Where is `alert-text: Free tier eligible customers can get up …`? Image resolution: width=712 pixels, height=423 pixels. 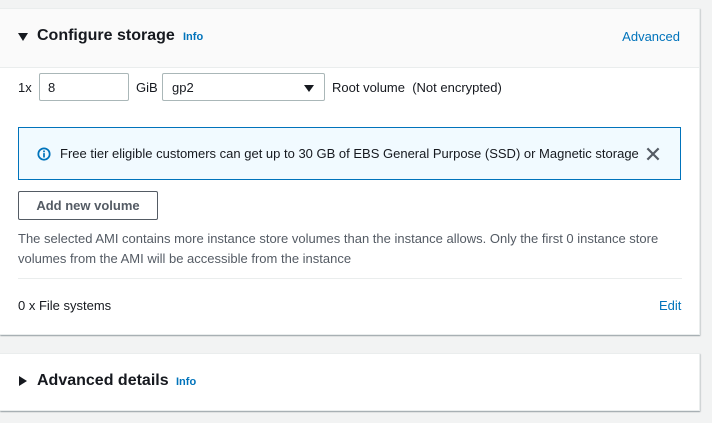 alert-text: Free tier eligible customers can get up … is located at coordinates (349, 153).